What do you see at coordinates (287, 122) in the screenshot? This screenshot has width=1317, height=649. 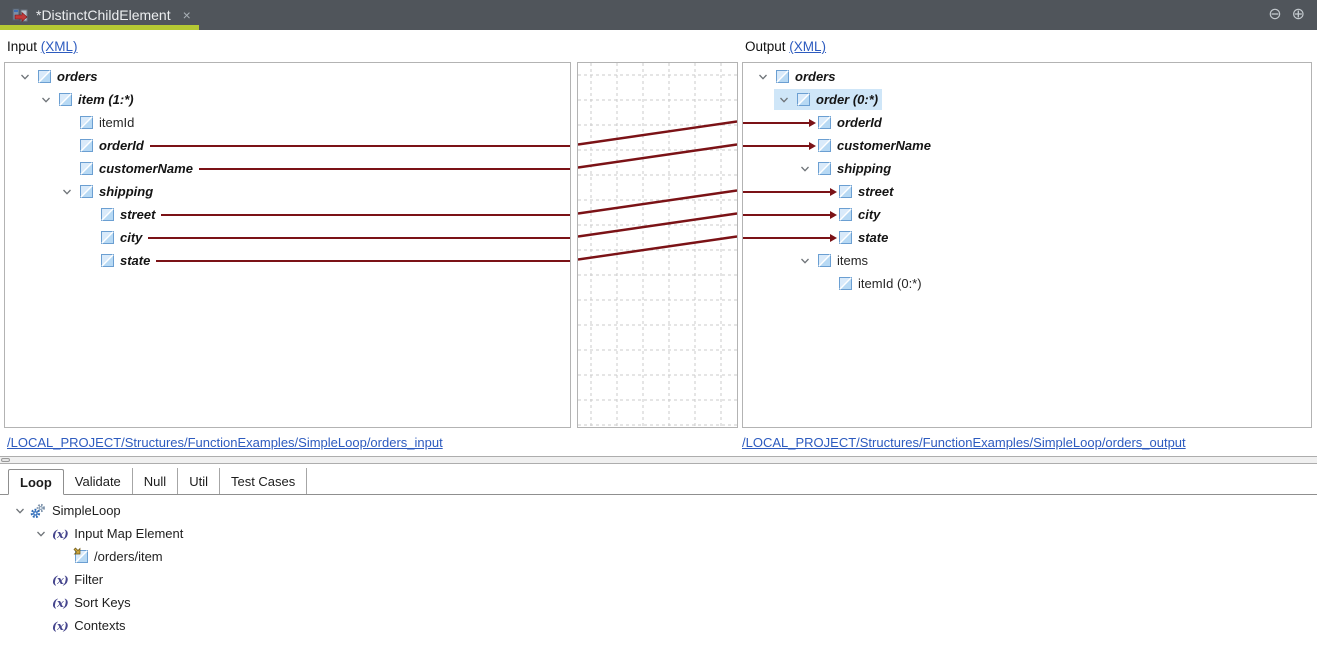 I see `tree-row-itemid: itemId` at bounding box center [287, 122].